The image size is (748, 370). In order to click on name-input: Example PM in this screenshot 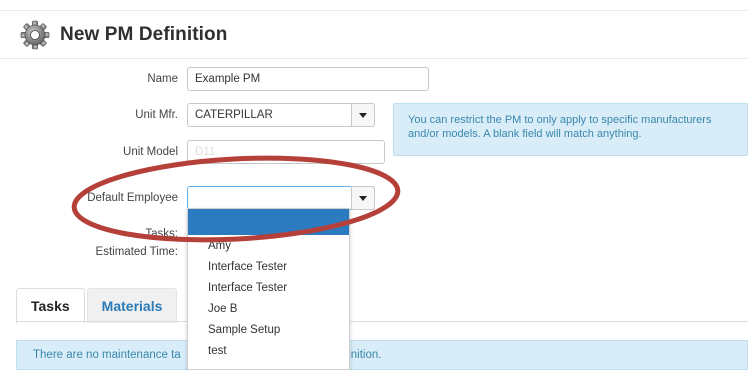, I will do `click(308, 79)`.